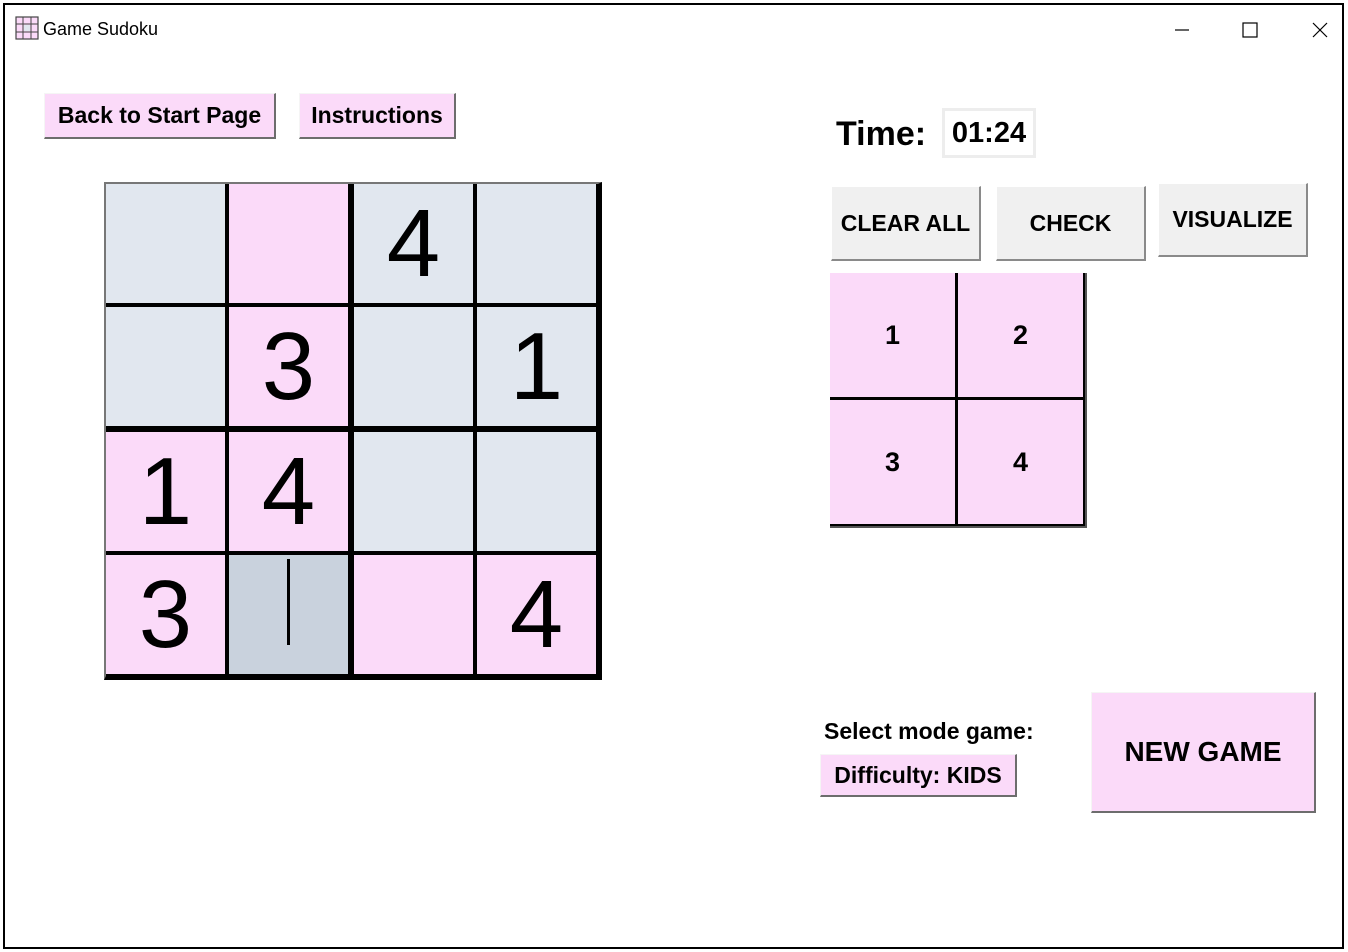 The image size is (1348, 952). Describe the element at coordinates (288, 366) in the screenshot. I see `board-cell-r2c2: 3` at that location.